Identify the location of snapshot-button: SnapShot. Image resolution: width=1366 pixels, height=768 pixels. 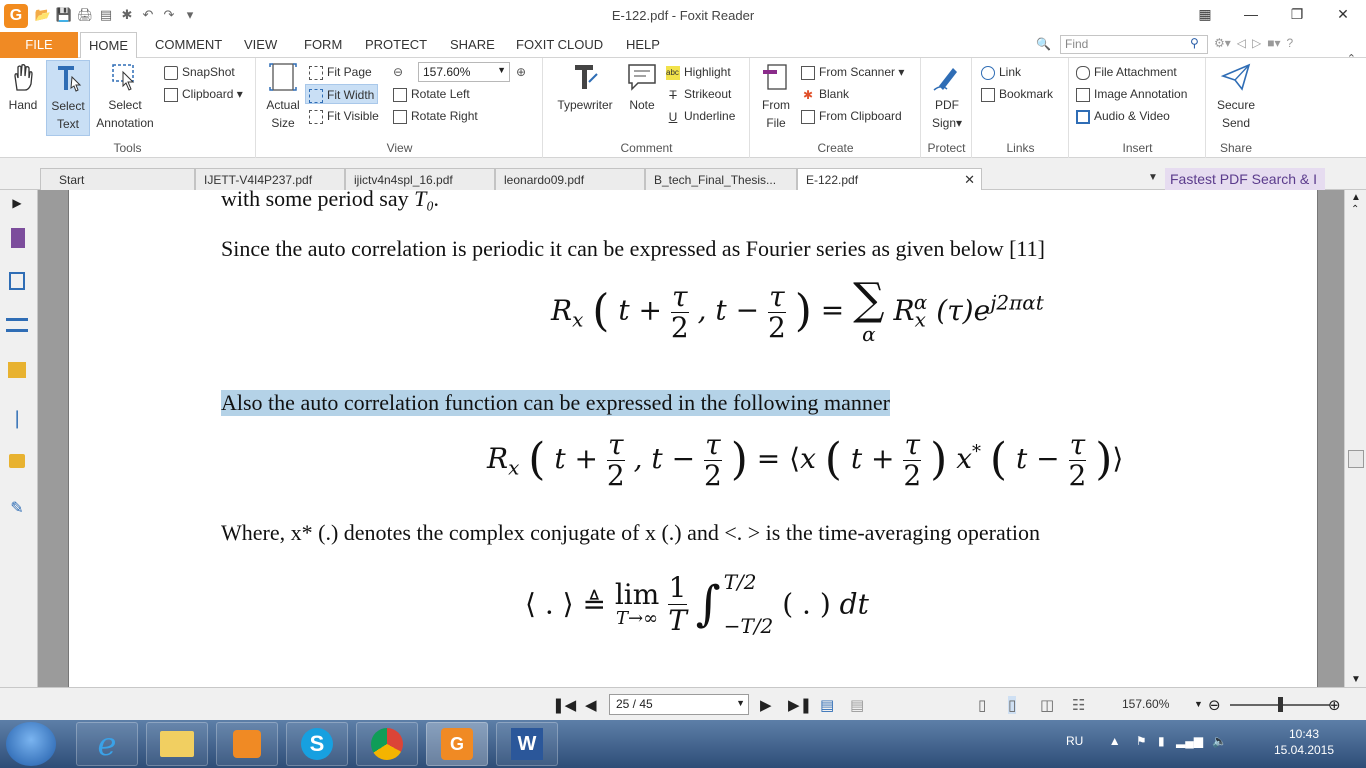
(199, 72).